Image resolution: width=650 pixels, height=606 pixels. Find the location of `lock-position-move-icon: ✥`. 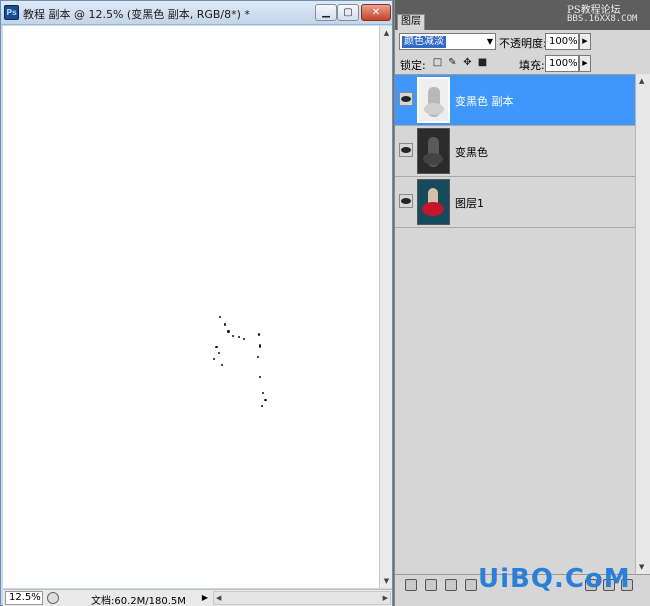

lock-position-move-icon: ✥ is located at coordinates (467, 63).